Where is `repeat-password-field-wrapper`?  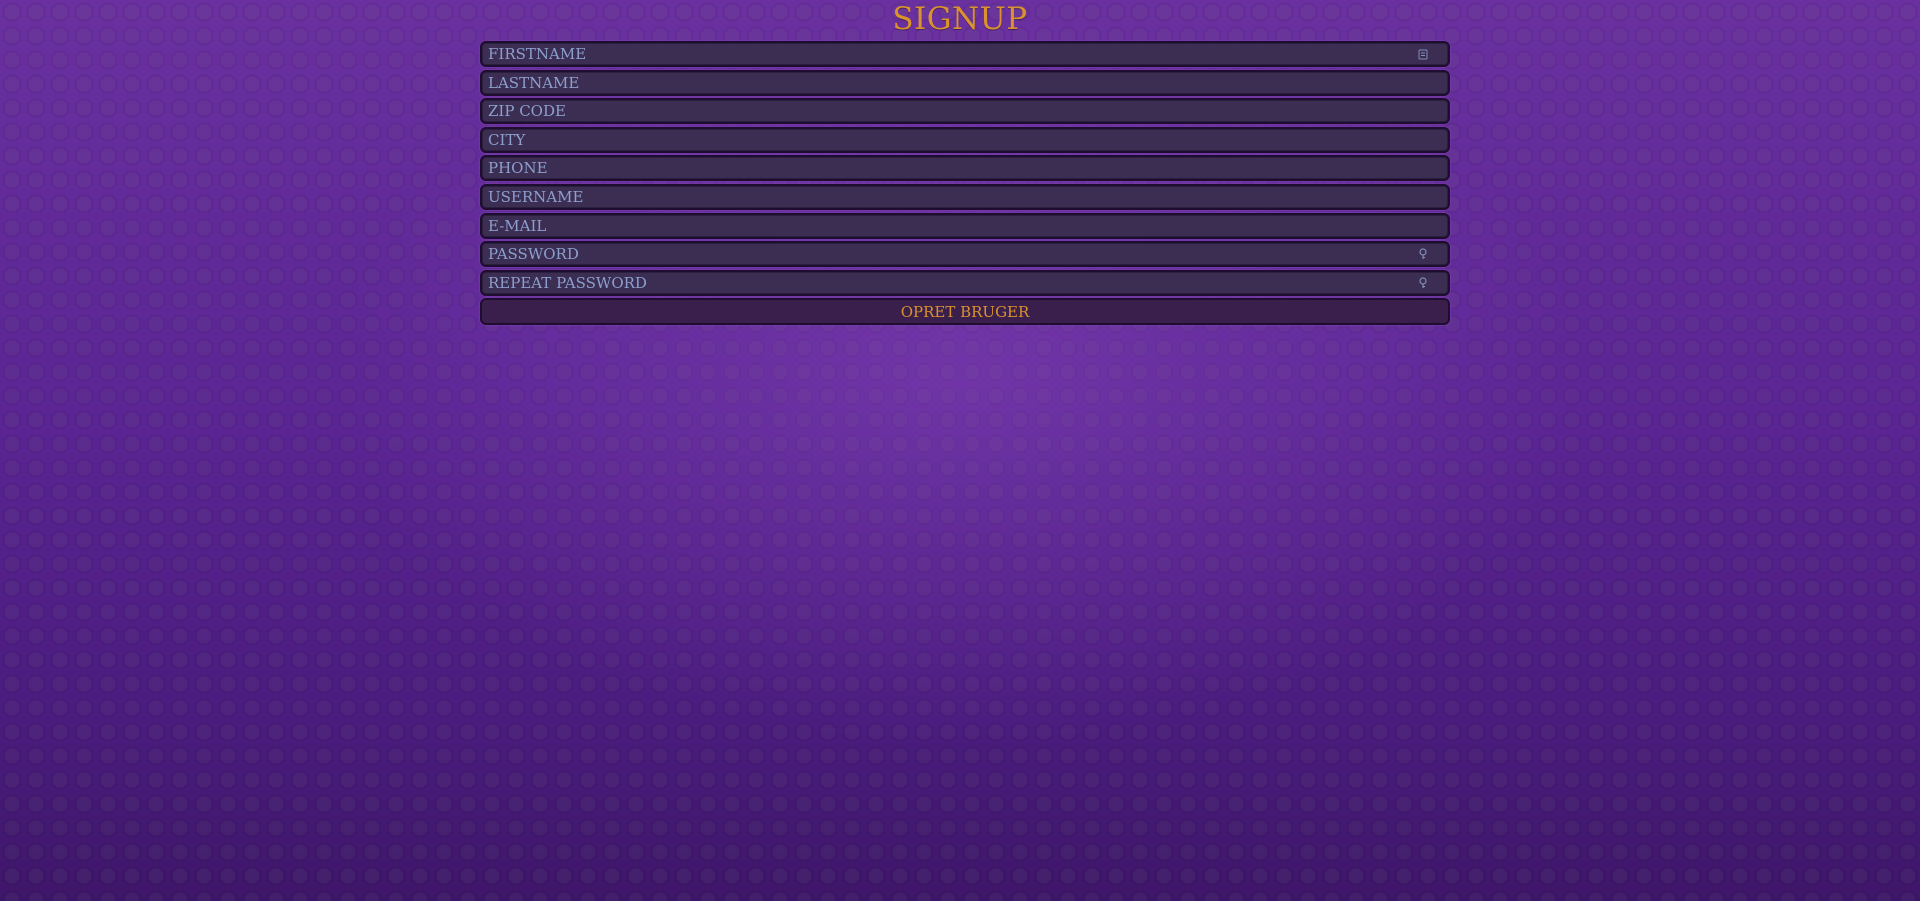
repeat-password-field-wrapper is located at coordinates (965, 282).